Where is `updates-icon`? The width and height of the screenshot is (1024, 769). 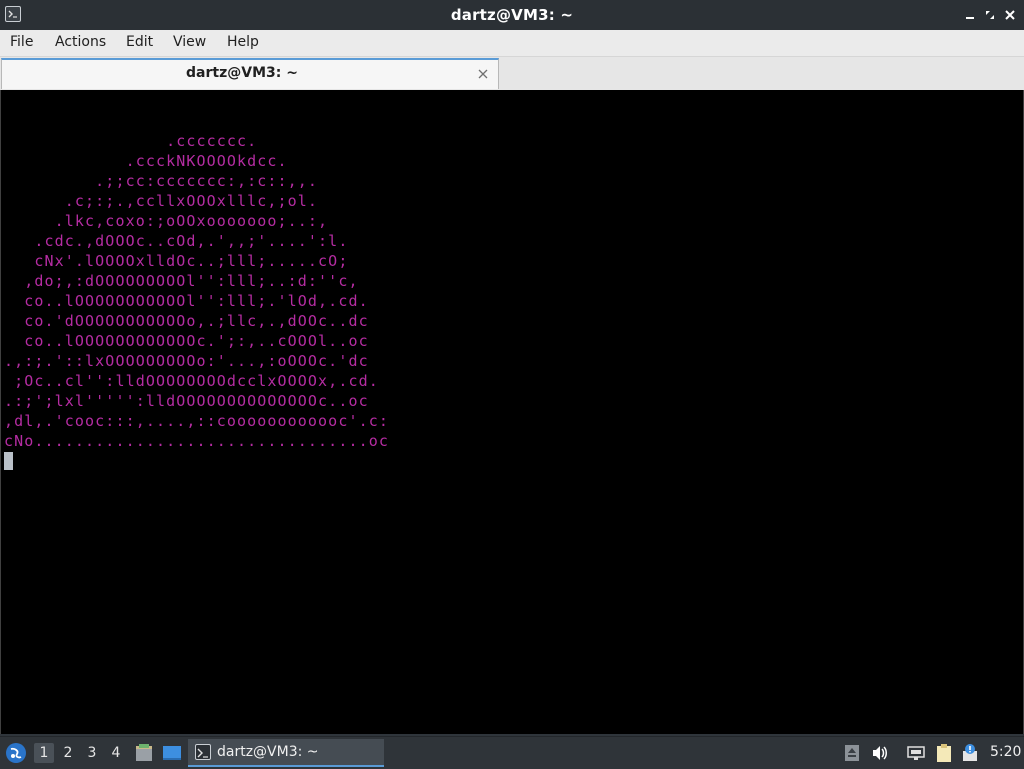 updates-icon is located at coordinates (852, 753).